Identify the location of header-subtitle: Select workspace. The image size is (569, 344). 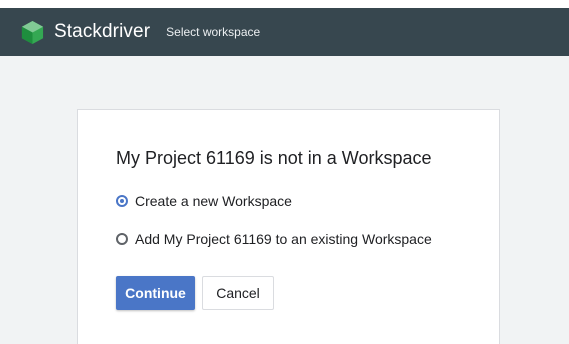
(213, 32).